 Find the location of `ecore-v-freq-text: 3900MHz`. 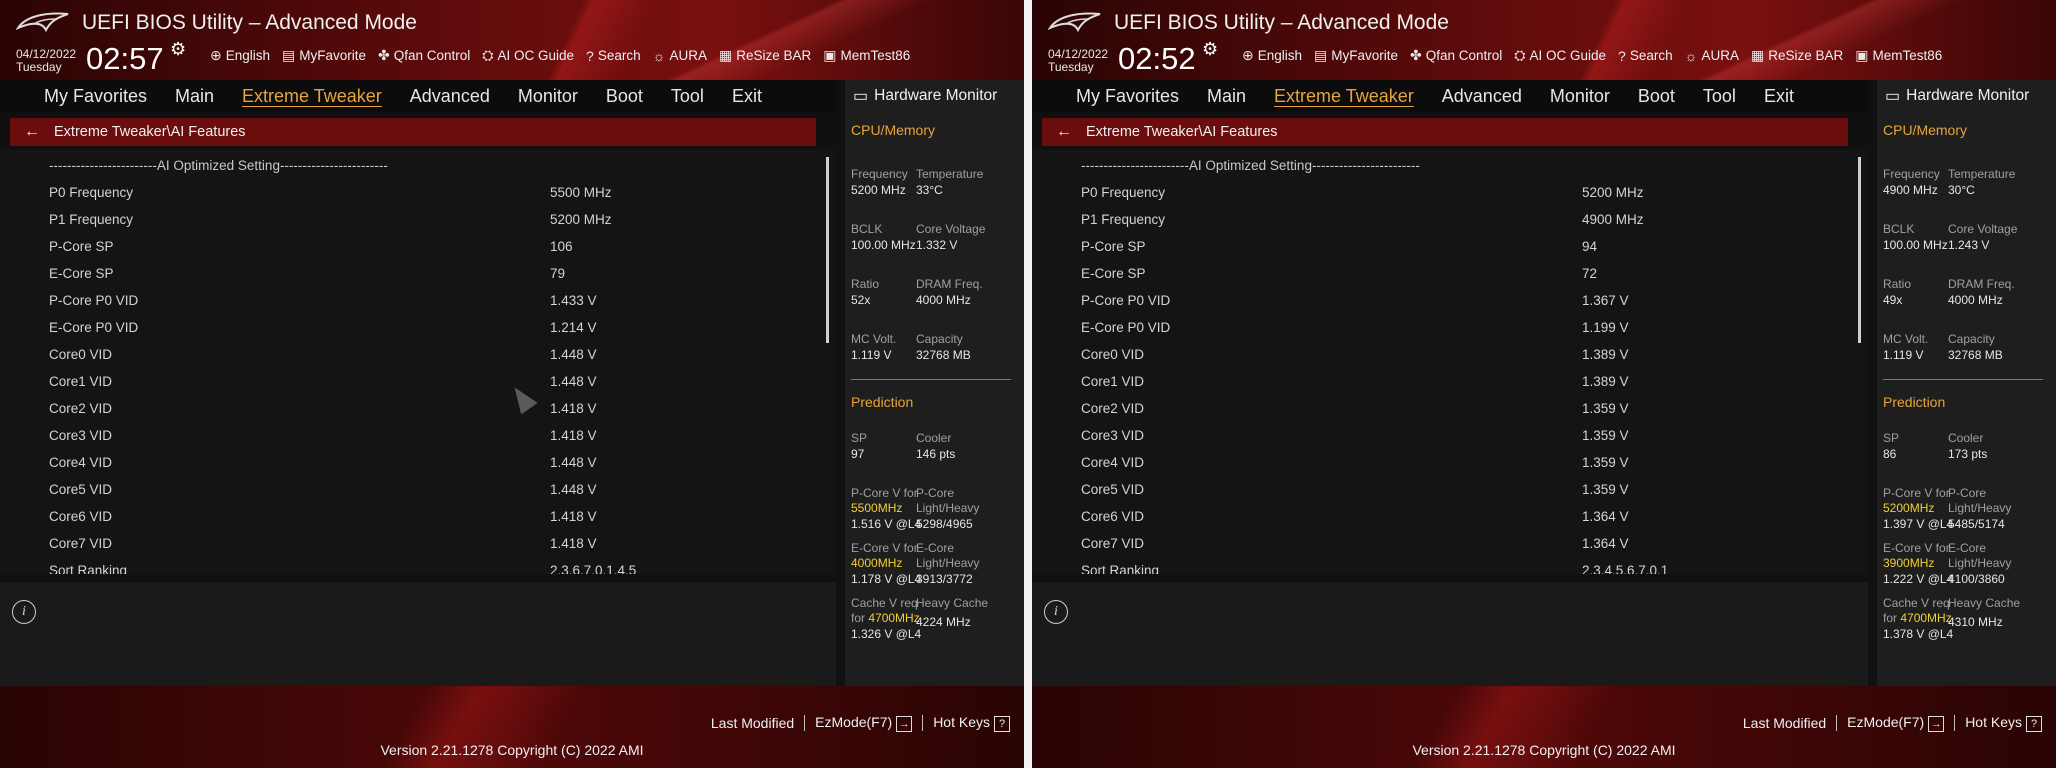

ecore-v-freq-text: 3900MHz is located at coordinates (1909, 563).